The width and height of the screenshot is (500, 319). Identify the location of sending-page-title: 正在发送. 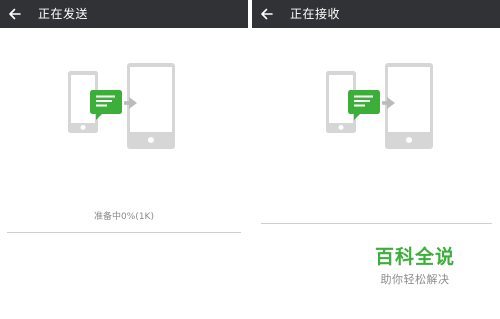
(63, 14).